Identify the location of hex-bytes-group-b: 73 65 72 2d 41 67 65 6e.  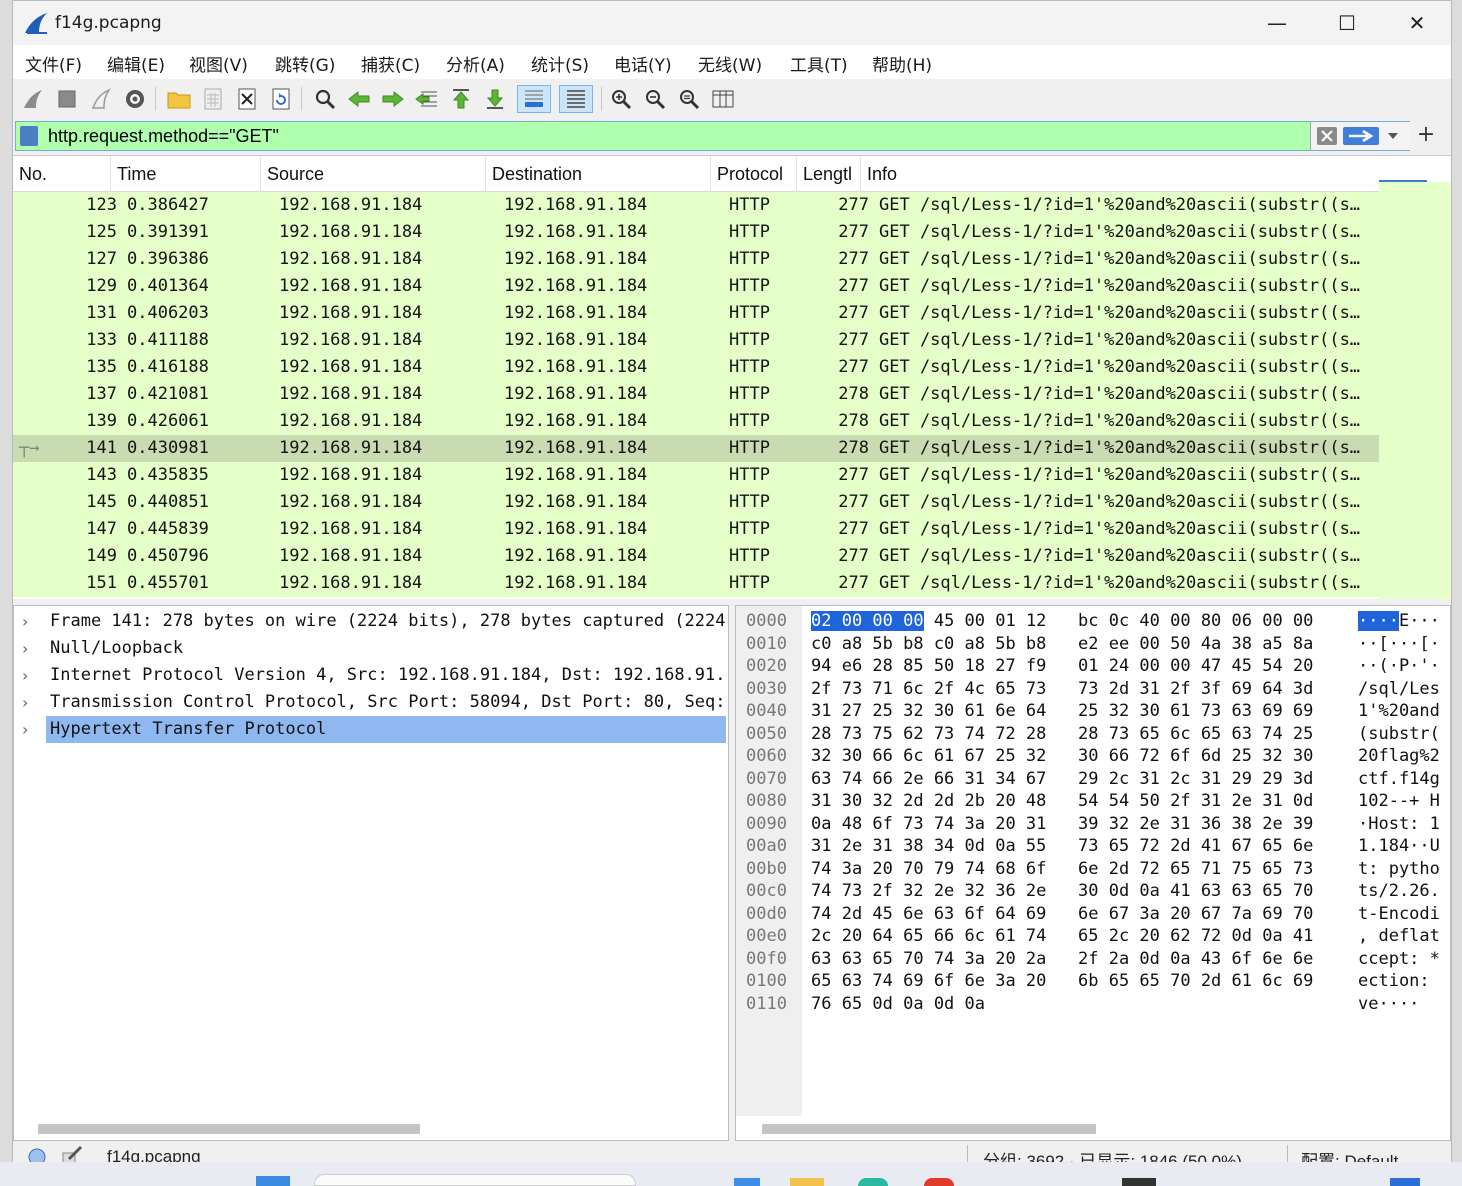
(1195, 846).